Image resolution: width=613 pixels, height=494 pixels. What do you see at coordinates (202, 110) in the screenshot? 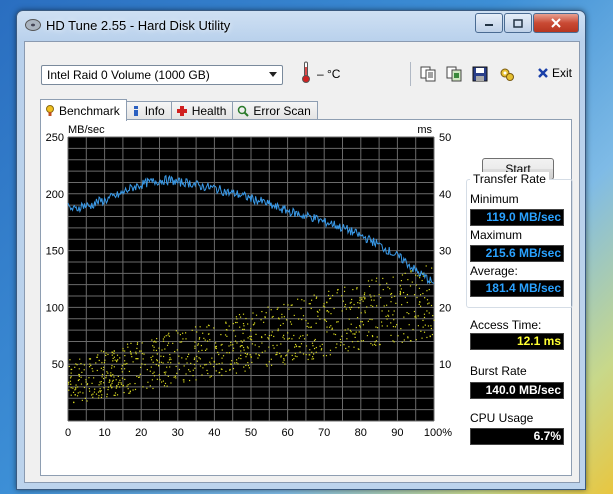
I see `tab-health: Health` at bounding box center [202, 110].